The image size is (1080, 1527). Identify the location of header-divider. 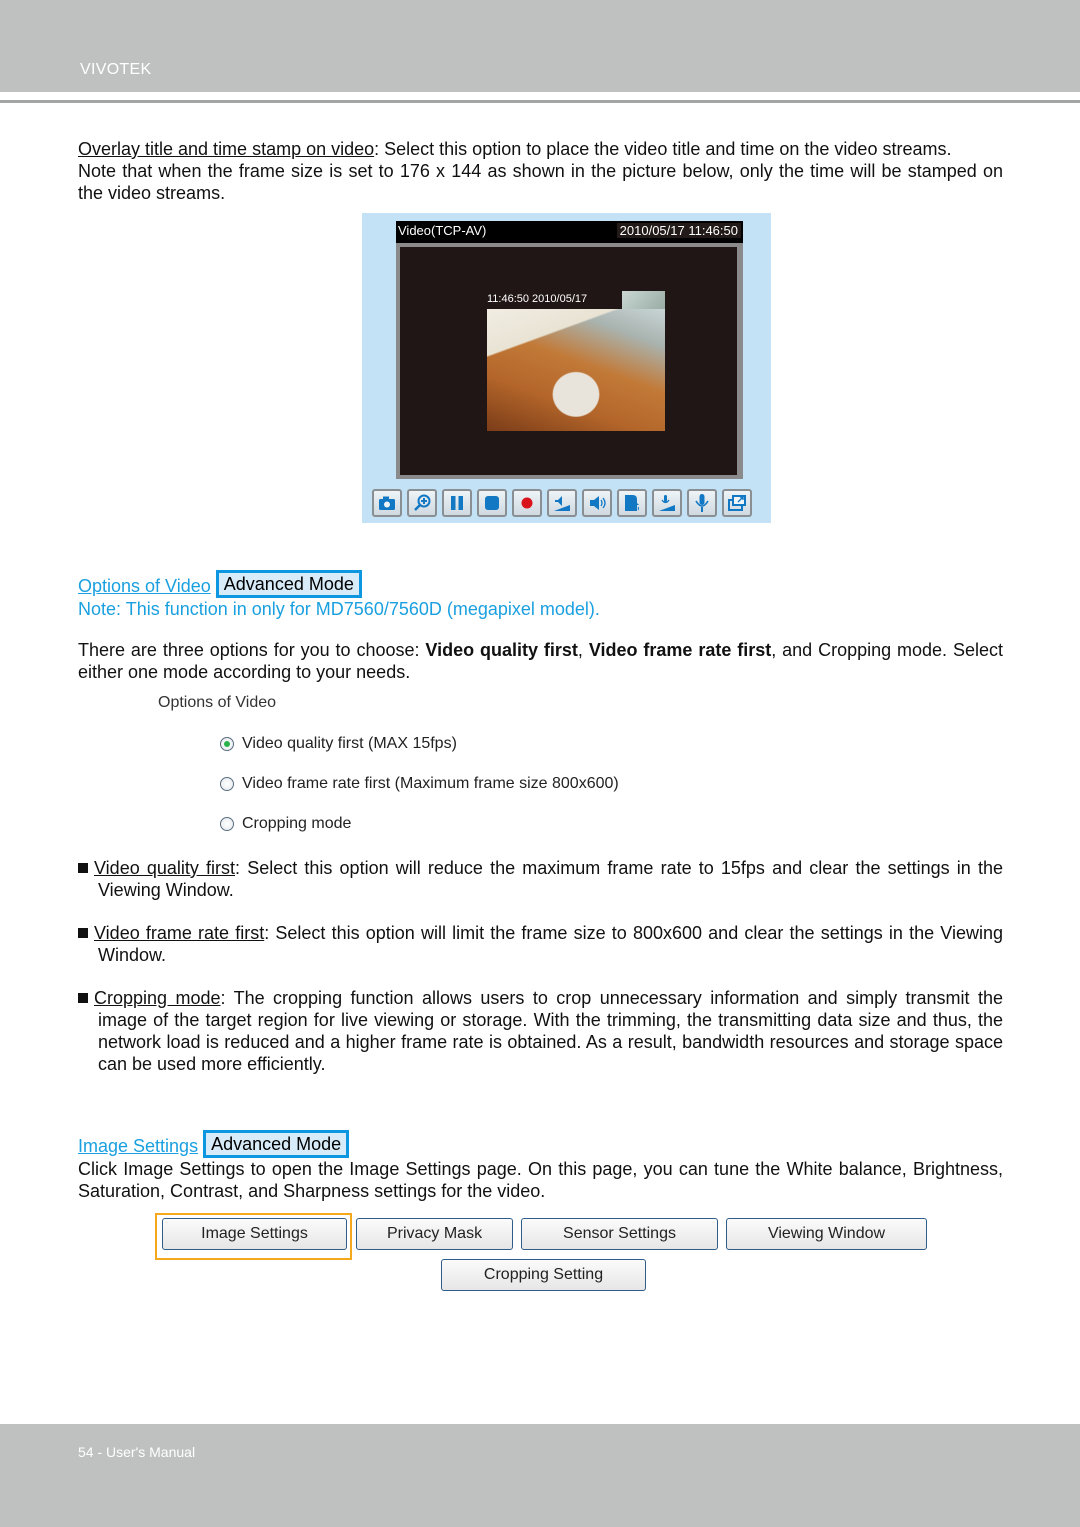
(540, 101).